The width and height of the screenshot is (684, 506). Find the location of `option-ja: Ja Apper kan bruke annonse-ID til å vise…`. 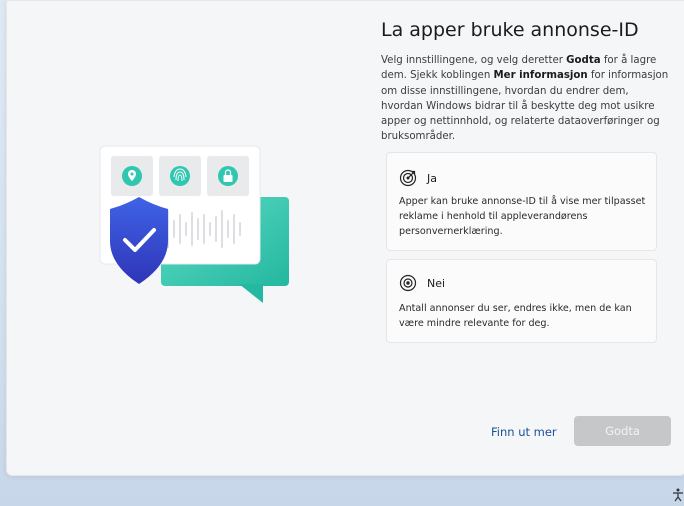

option-ja: Ja Apper kan bruke annonse-ID til å vise… is located at coordinates (521, 201).